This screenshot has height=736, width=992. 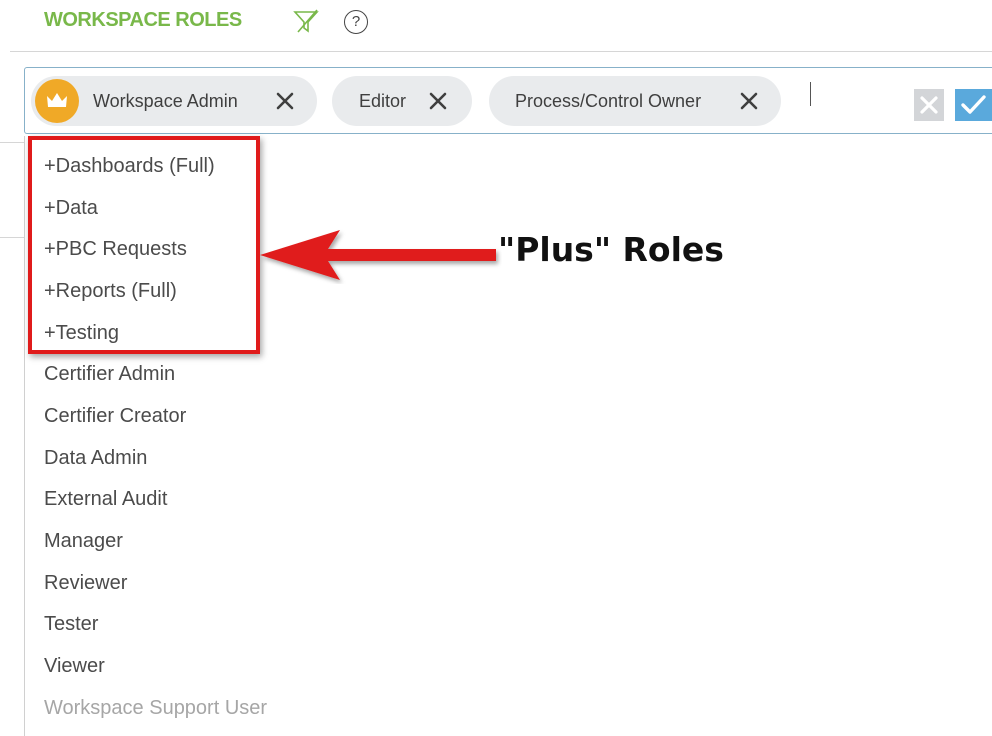 I want to click on chip-workspace-admin: Workspace Admin, so click(x=174, y=101).